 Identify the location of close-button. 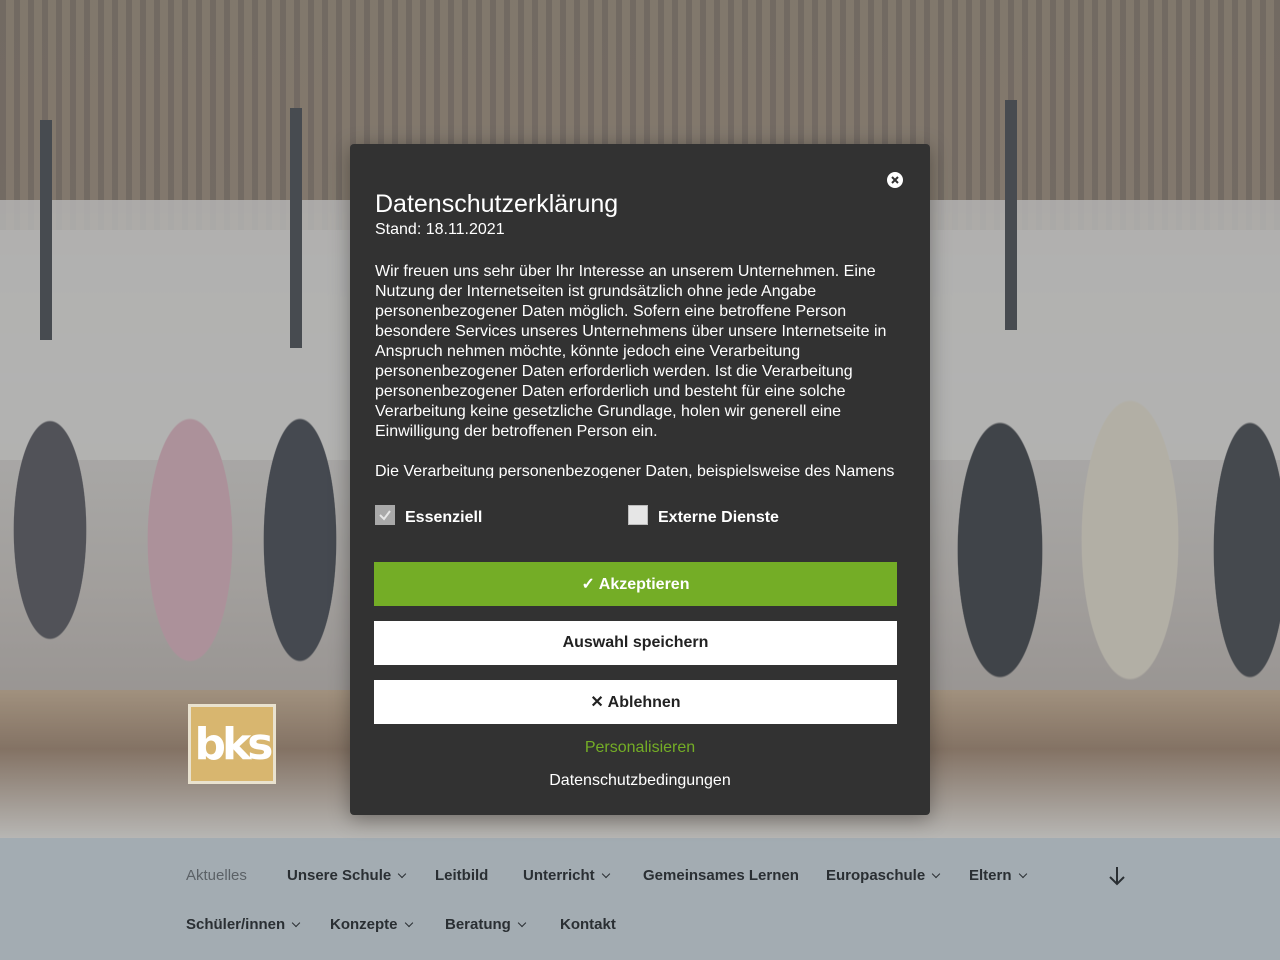
(895, 180).